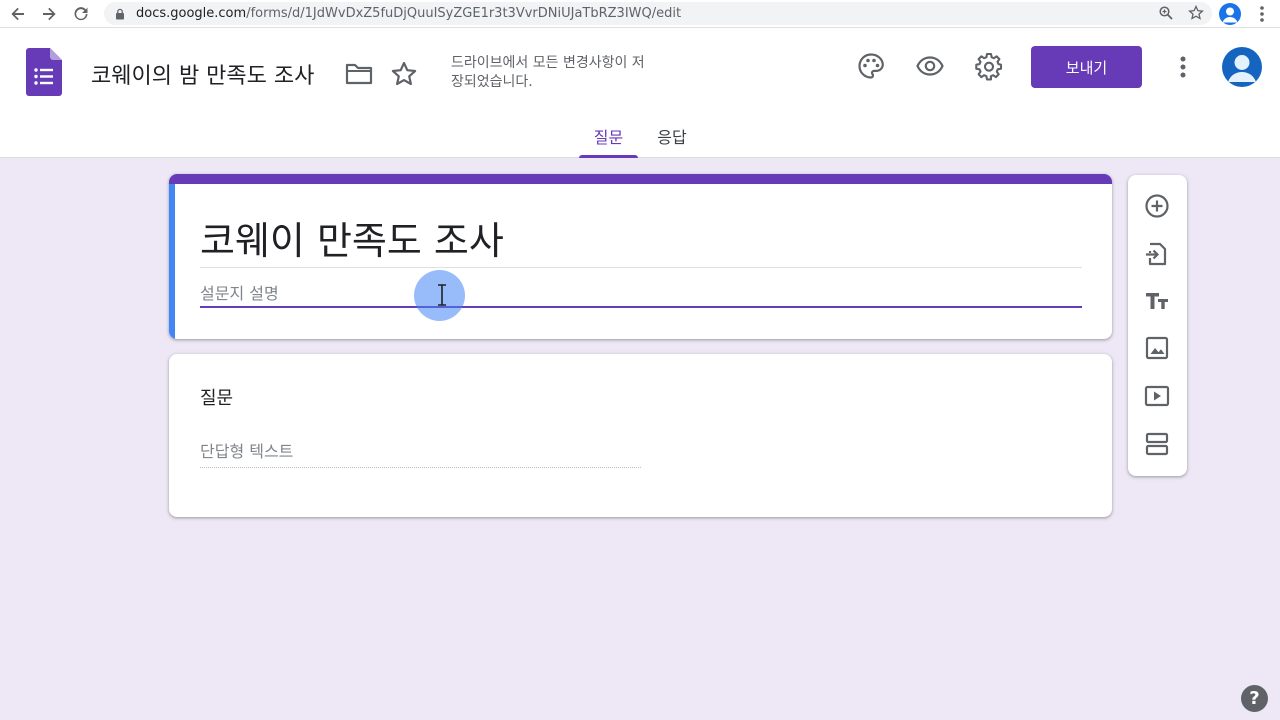  I want to click on short-answer-field: 단답형 텍스트, so click(420, 453).